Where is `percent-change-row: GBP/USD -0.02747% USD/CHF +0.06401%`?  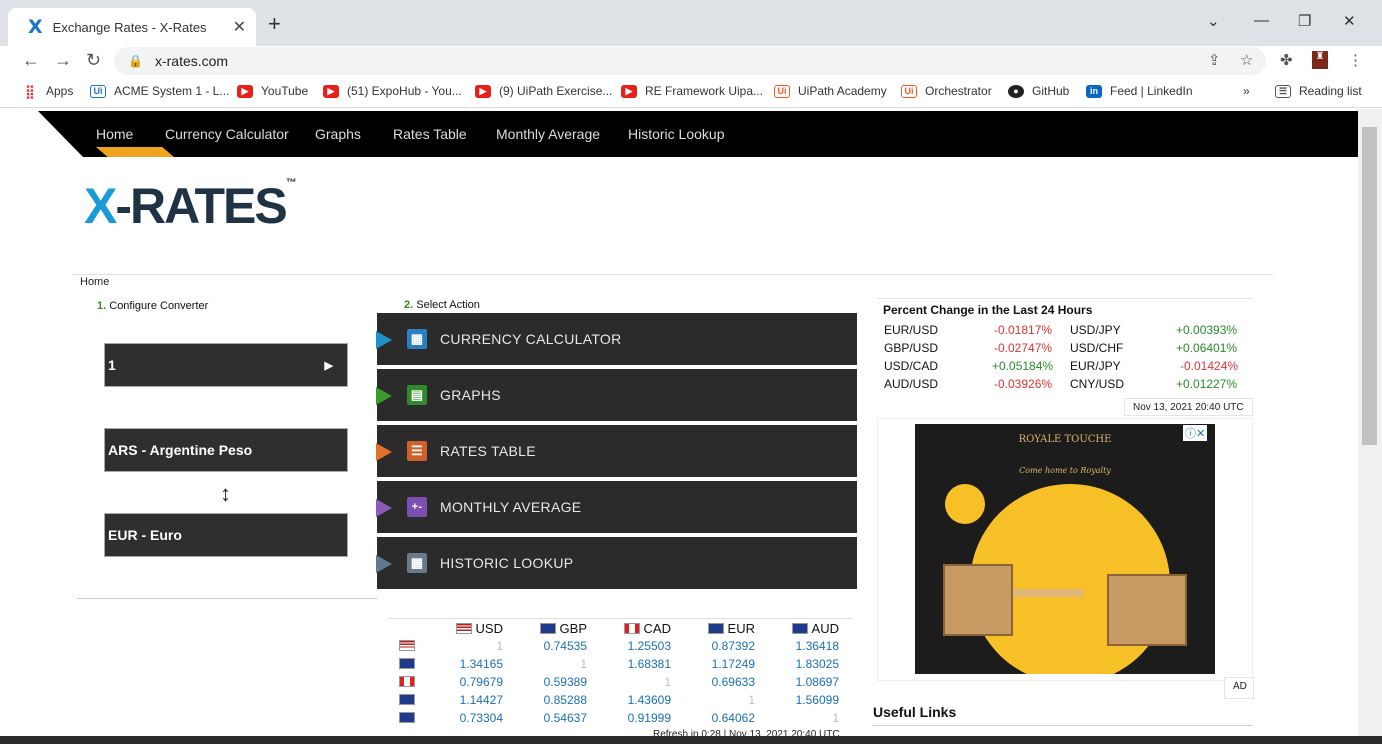 percent-change-row: GBP/USD -0.02747% USD/CHF +0.06401% is located at coordinates (1061, 348).